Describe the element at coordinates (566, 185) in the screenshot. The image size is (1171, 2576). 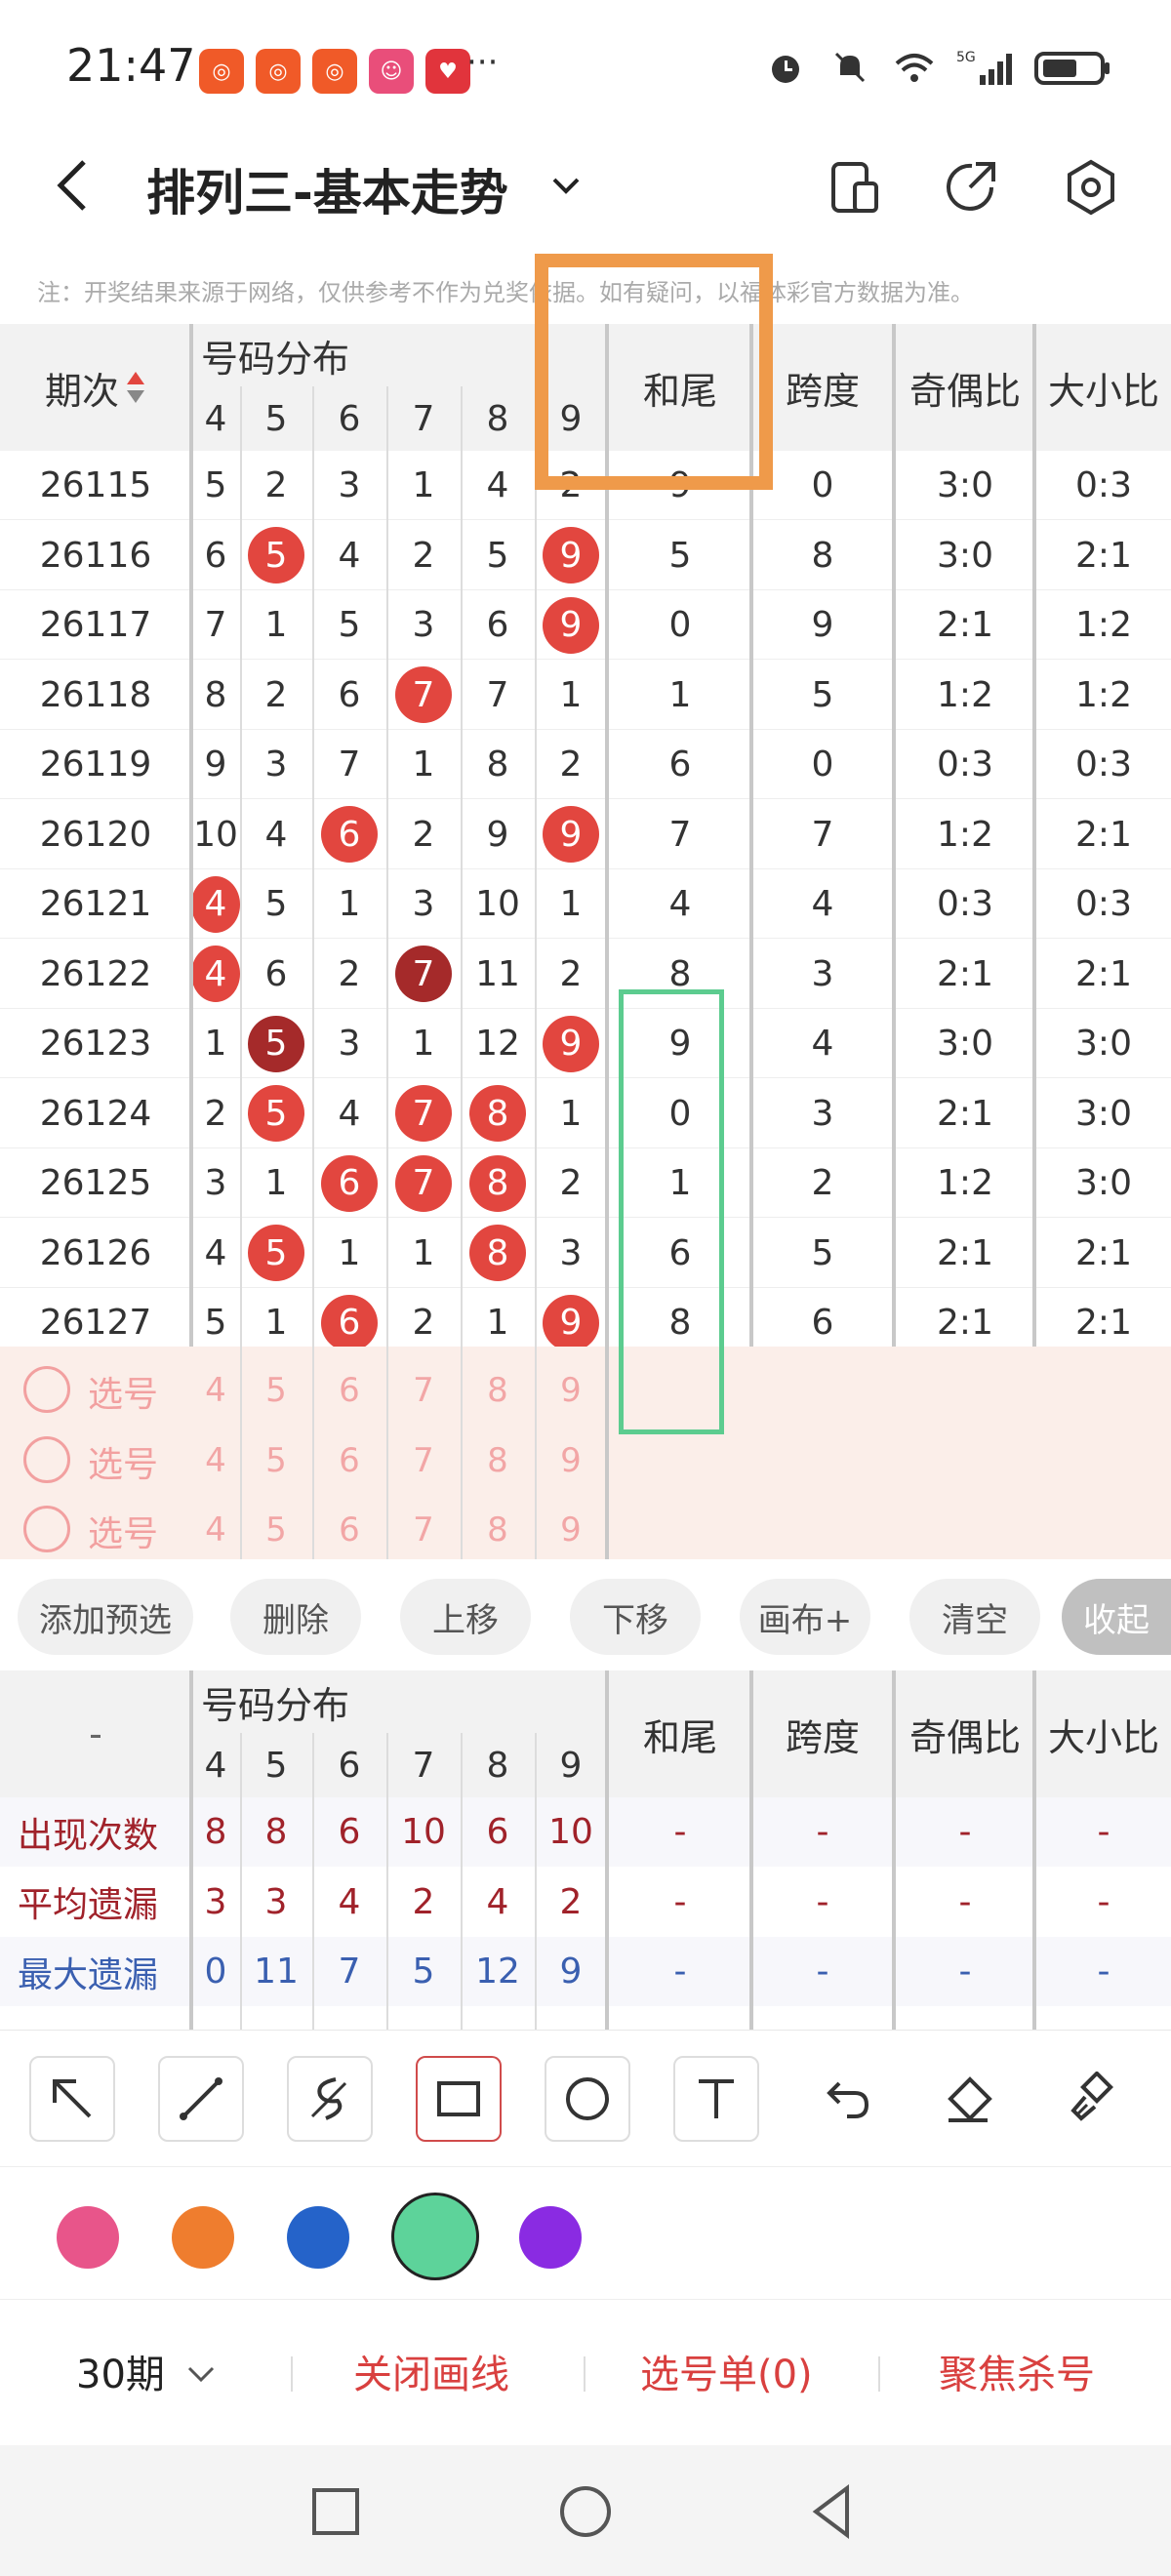
I see `chevron-down-icon` at that location.